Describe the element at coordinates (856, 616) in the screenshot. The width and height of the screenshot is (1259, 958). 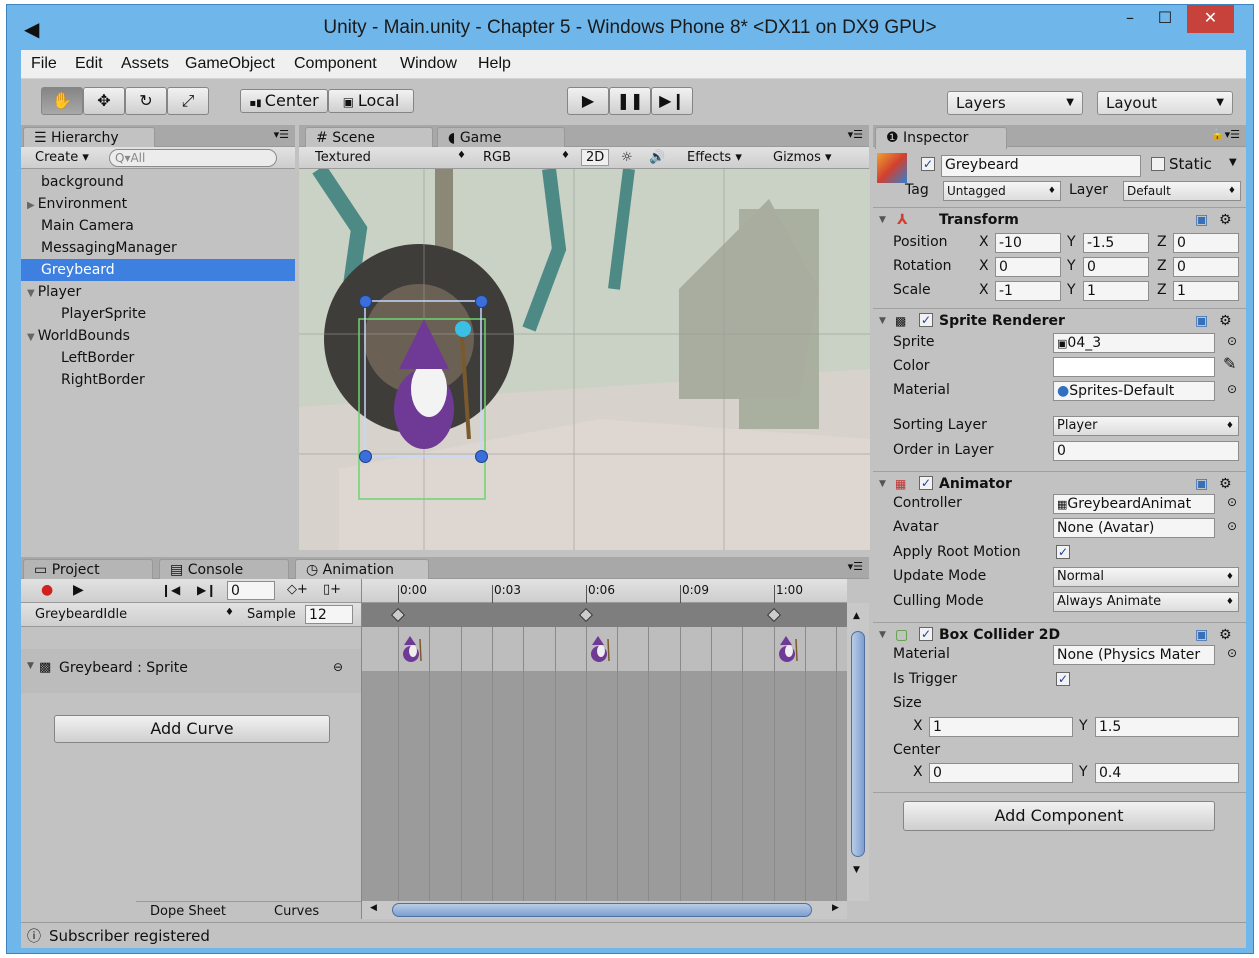
I see `scroll-up-icon: ▲` at that location.